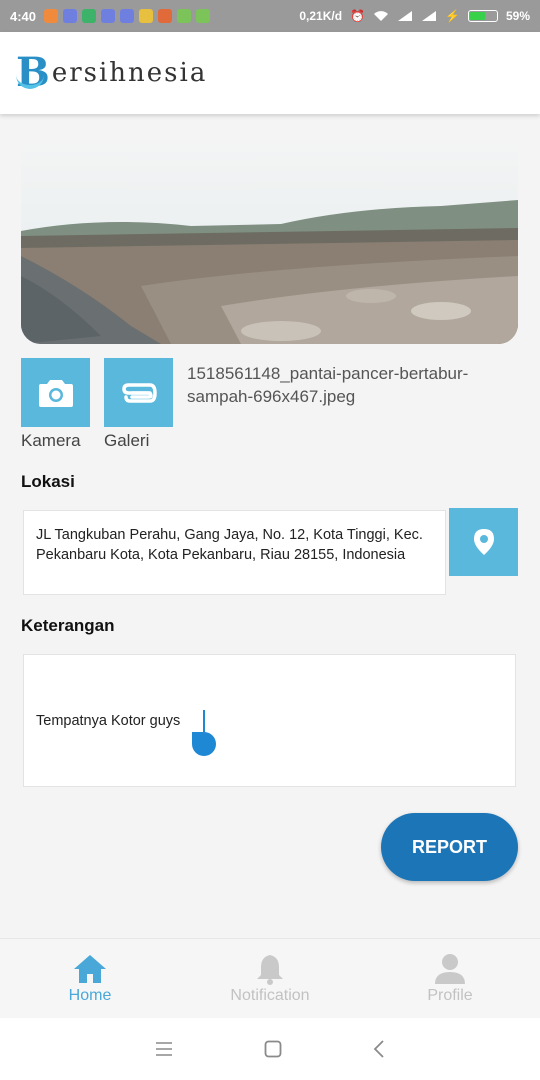 Image resolution: width=540 pixels, height=1080 pixels. Describe the element at coordinates (68, 625) in the screenshot. I see `description-title: Keterangan` at that location.